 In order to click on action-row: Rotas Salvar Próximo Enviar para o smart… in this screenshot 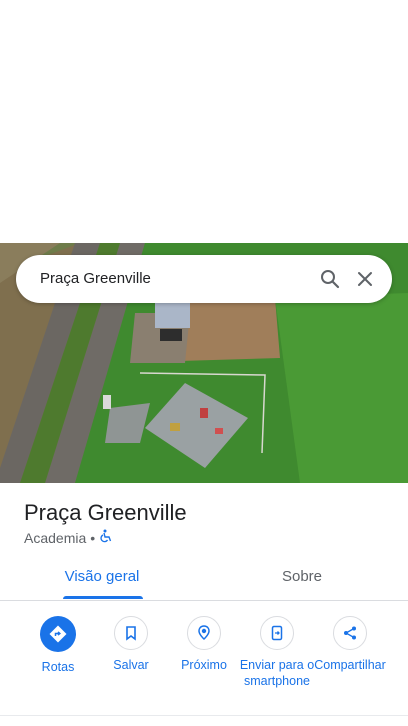, I will do `click(204, 666)`.